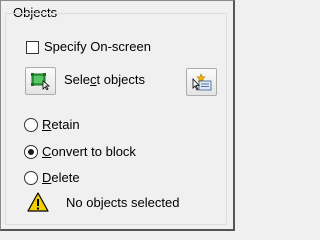  Describe the element at coordinates (31, 125) in the screenshot. I see `radio-retain-circle` at that location.